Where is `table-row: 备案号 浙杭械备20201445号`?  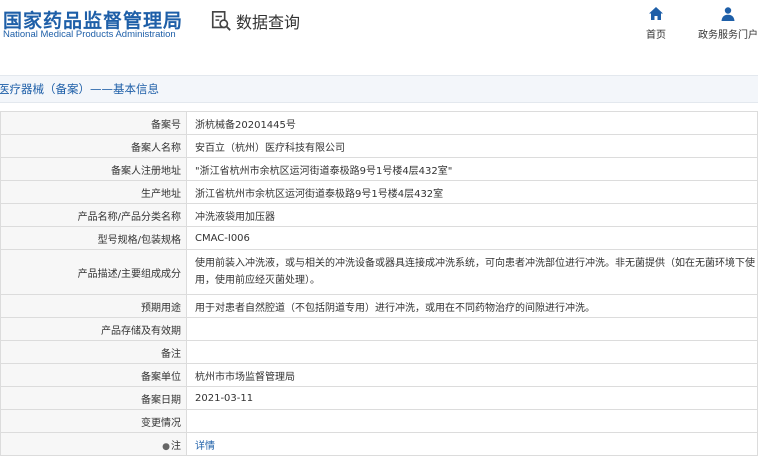 table-row: 备案号 浙杭械备20201445号 is located at coordinates (379, 123).